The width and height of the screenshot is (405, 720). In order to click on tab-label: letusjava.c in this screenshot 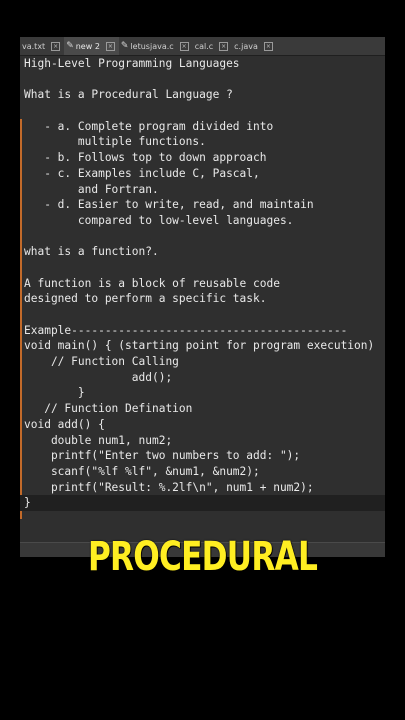, I will do `click(152, 46)`.